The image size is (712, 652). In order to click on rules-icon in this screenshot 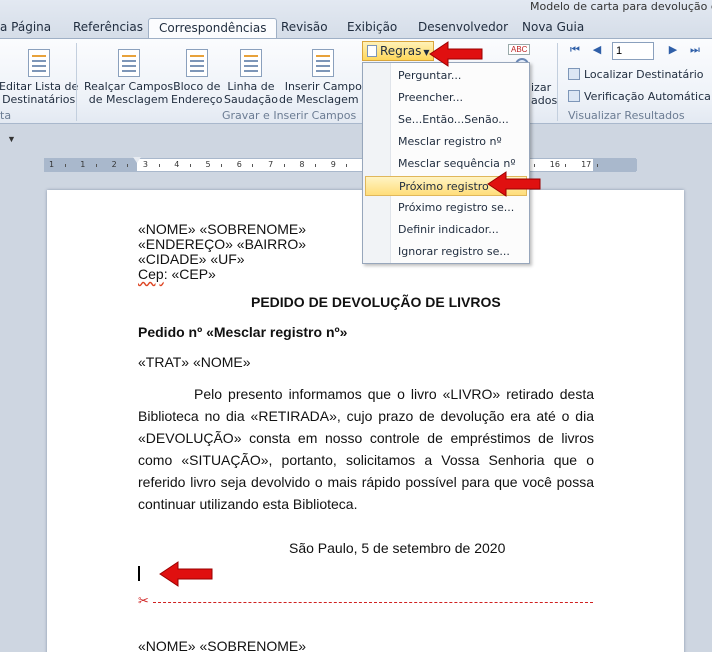, I will do `click(372, 51)`.